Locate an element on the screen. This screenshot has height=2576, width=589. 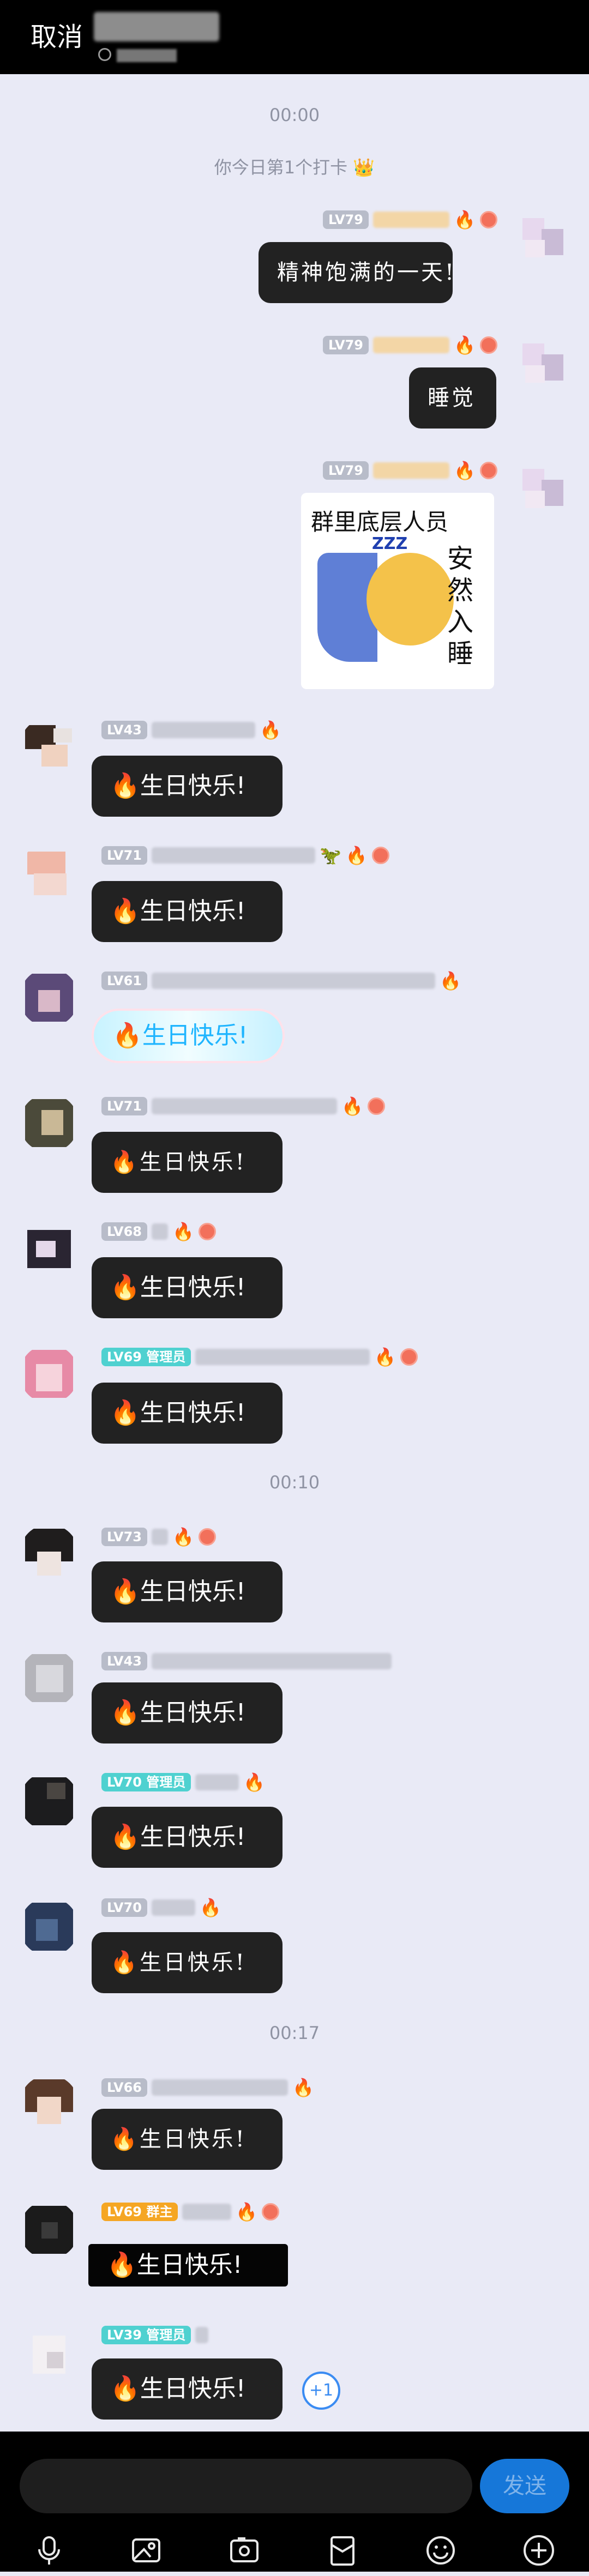
sender-meta: LV43 is located at coordinates (246, 1662).